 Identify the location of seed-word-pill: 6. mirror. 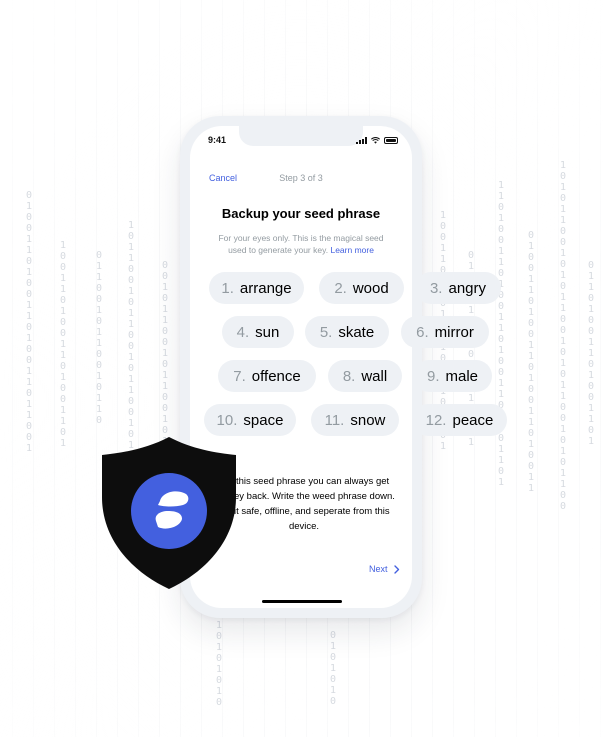
(445, 332).